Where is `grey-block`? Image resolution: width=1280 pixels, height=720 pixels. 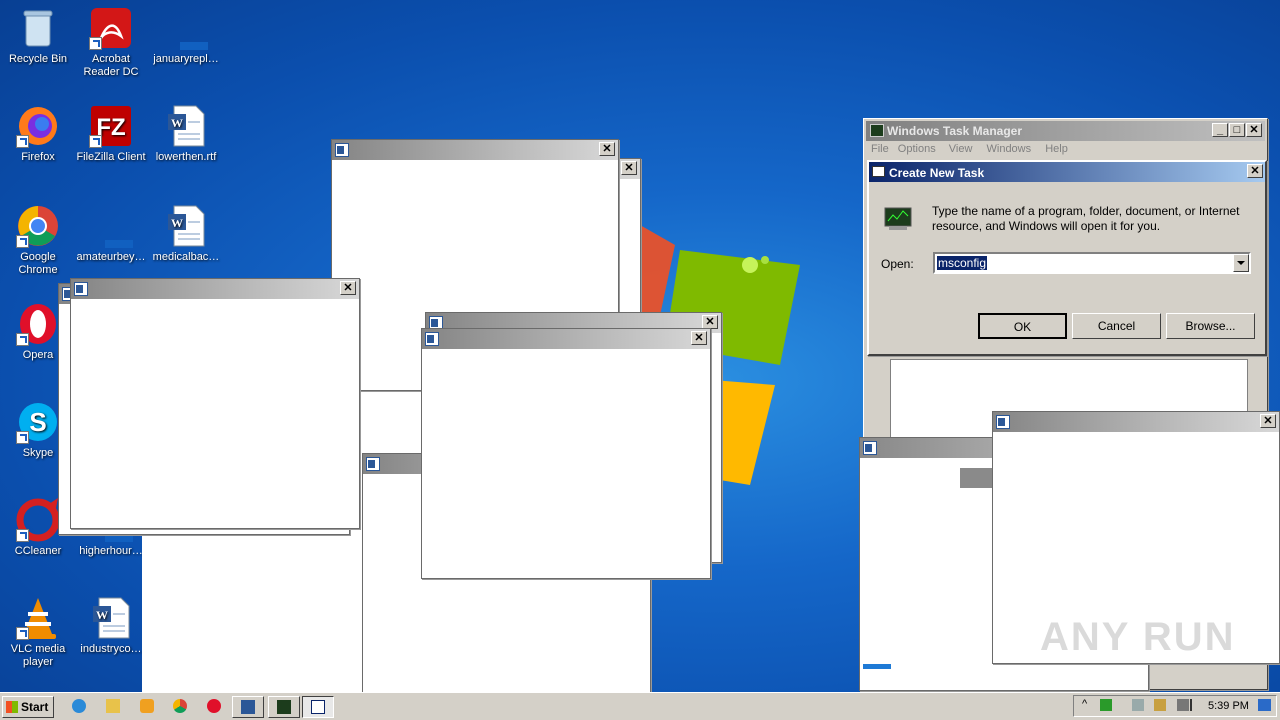 grey-block is located at coordinates (977, 478).